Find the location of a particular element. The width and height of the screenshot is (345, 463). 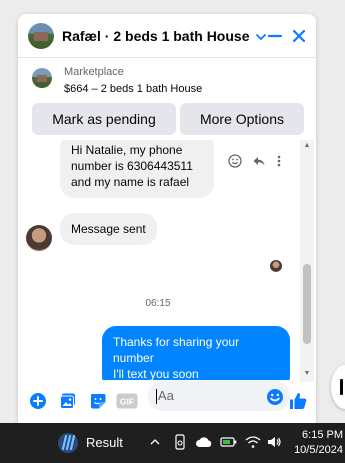

plus-icon is located at coordinates (38, 401).